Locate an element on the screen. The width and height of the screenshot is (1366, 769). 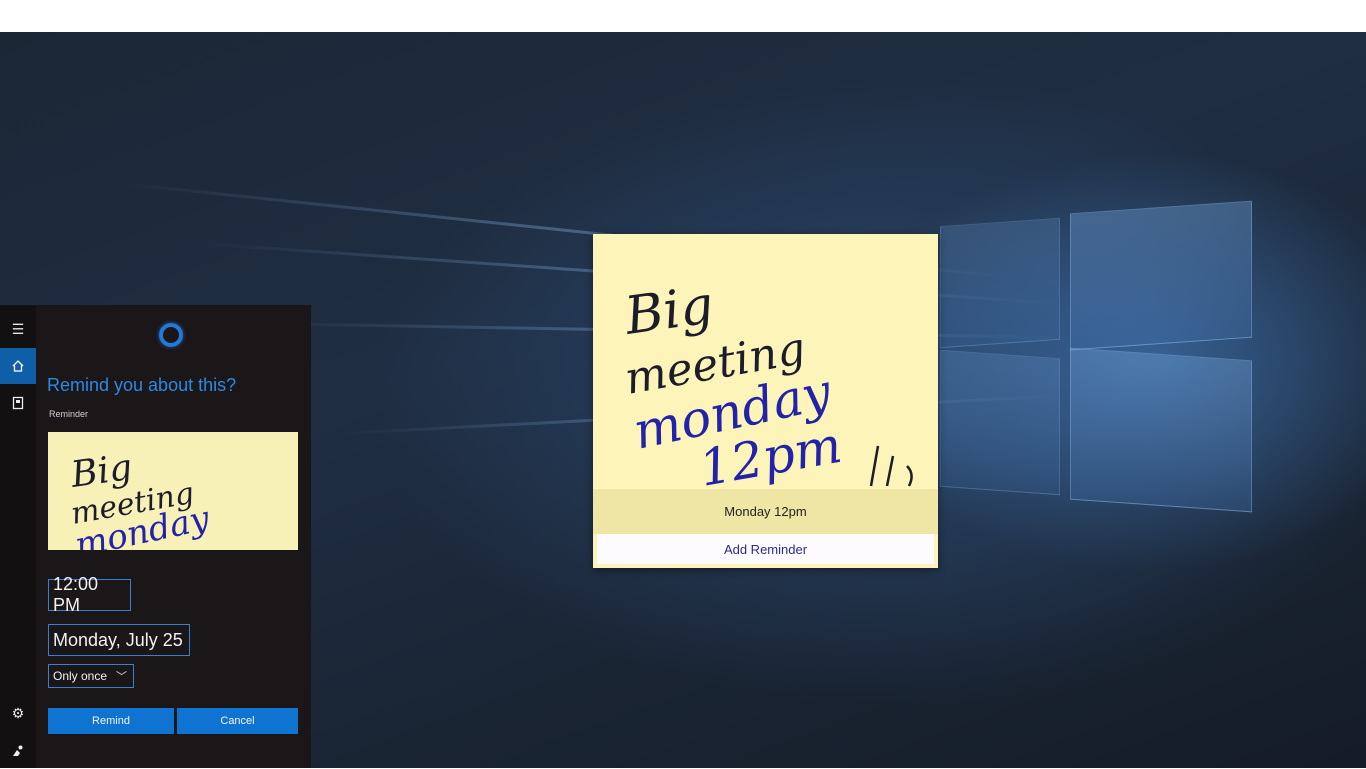
notebook-icon is located at coordinates (18, 403).